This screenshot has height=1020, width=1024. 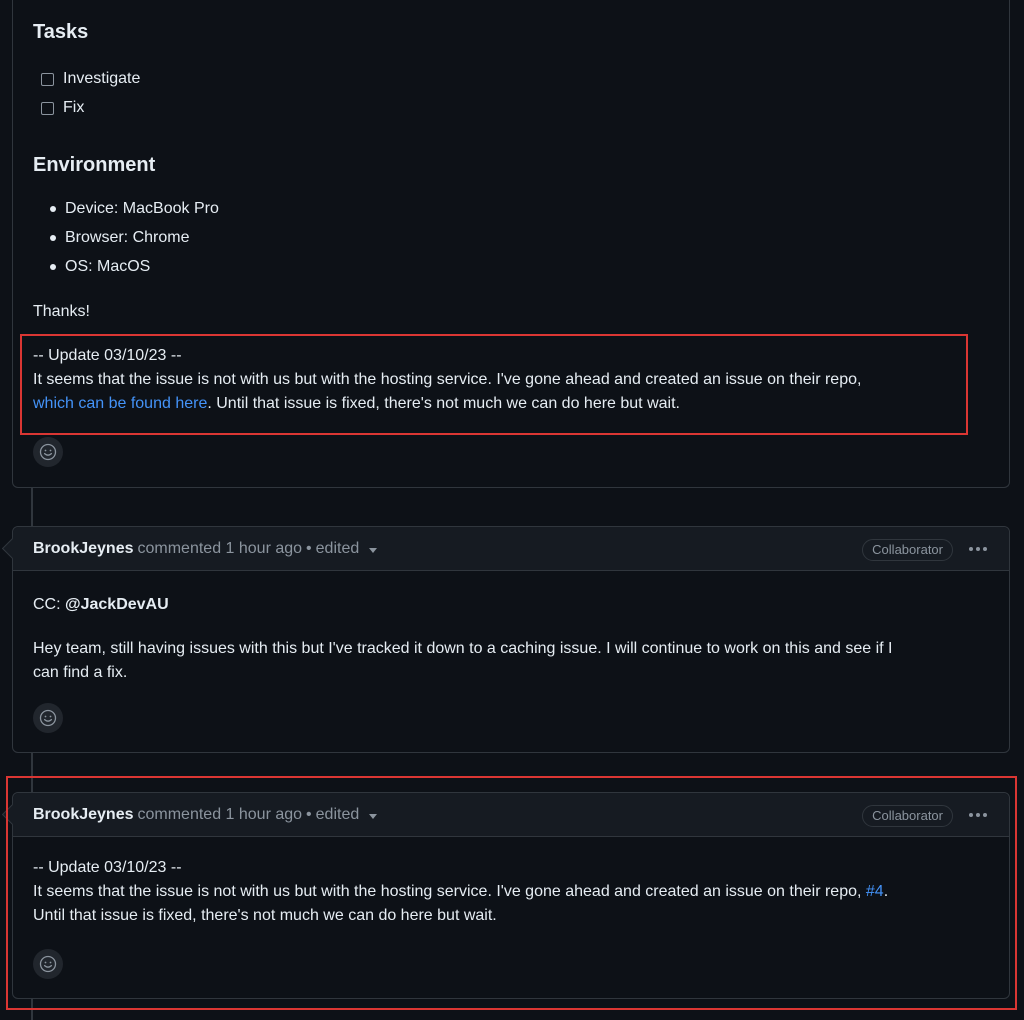 I want to click on tasks-heading: Tasks, so click(x=61, y=32).